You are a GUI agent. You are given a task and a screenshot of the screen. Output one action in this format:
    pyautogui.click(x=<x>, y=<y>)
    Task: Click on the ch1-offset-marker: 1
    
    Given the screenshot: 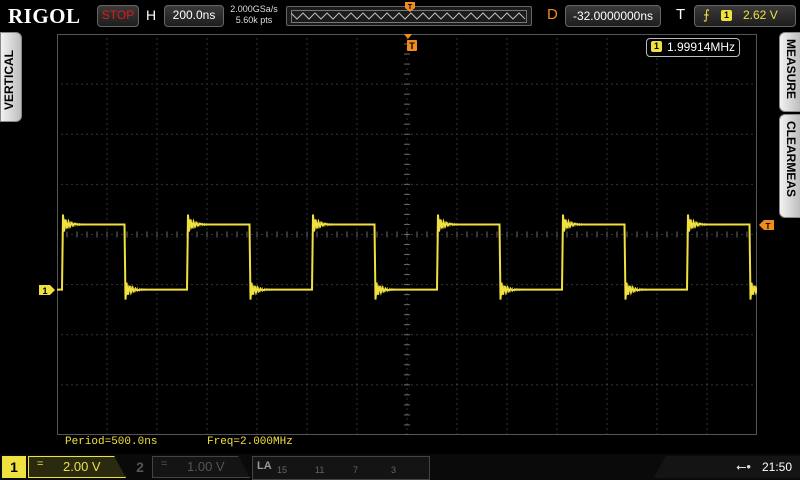 What is the action you would take?
    pyautogui.click(x=47, y=290)
    